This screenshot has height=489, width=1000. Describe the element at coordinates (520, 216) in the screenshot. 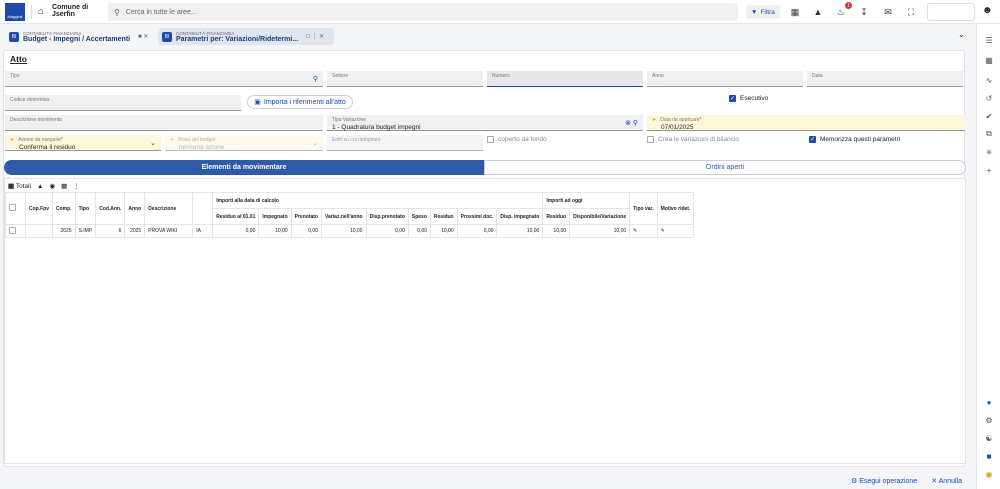

I see `col-dispimp: Disp. impegnato` at that location.